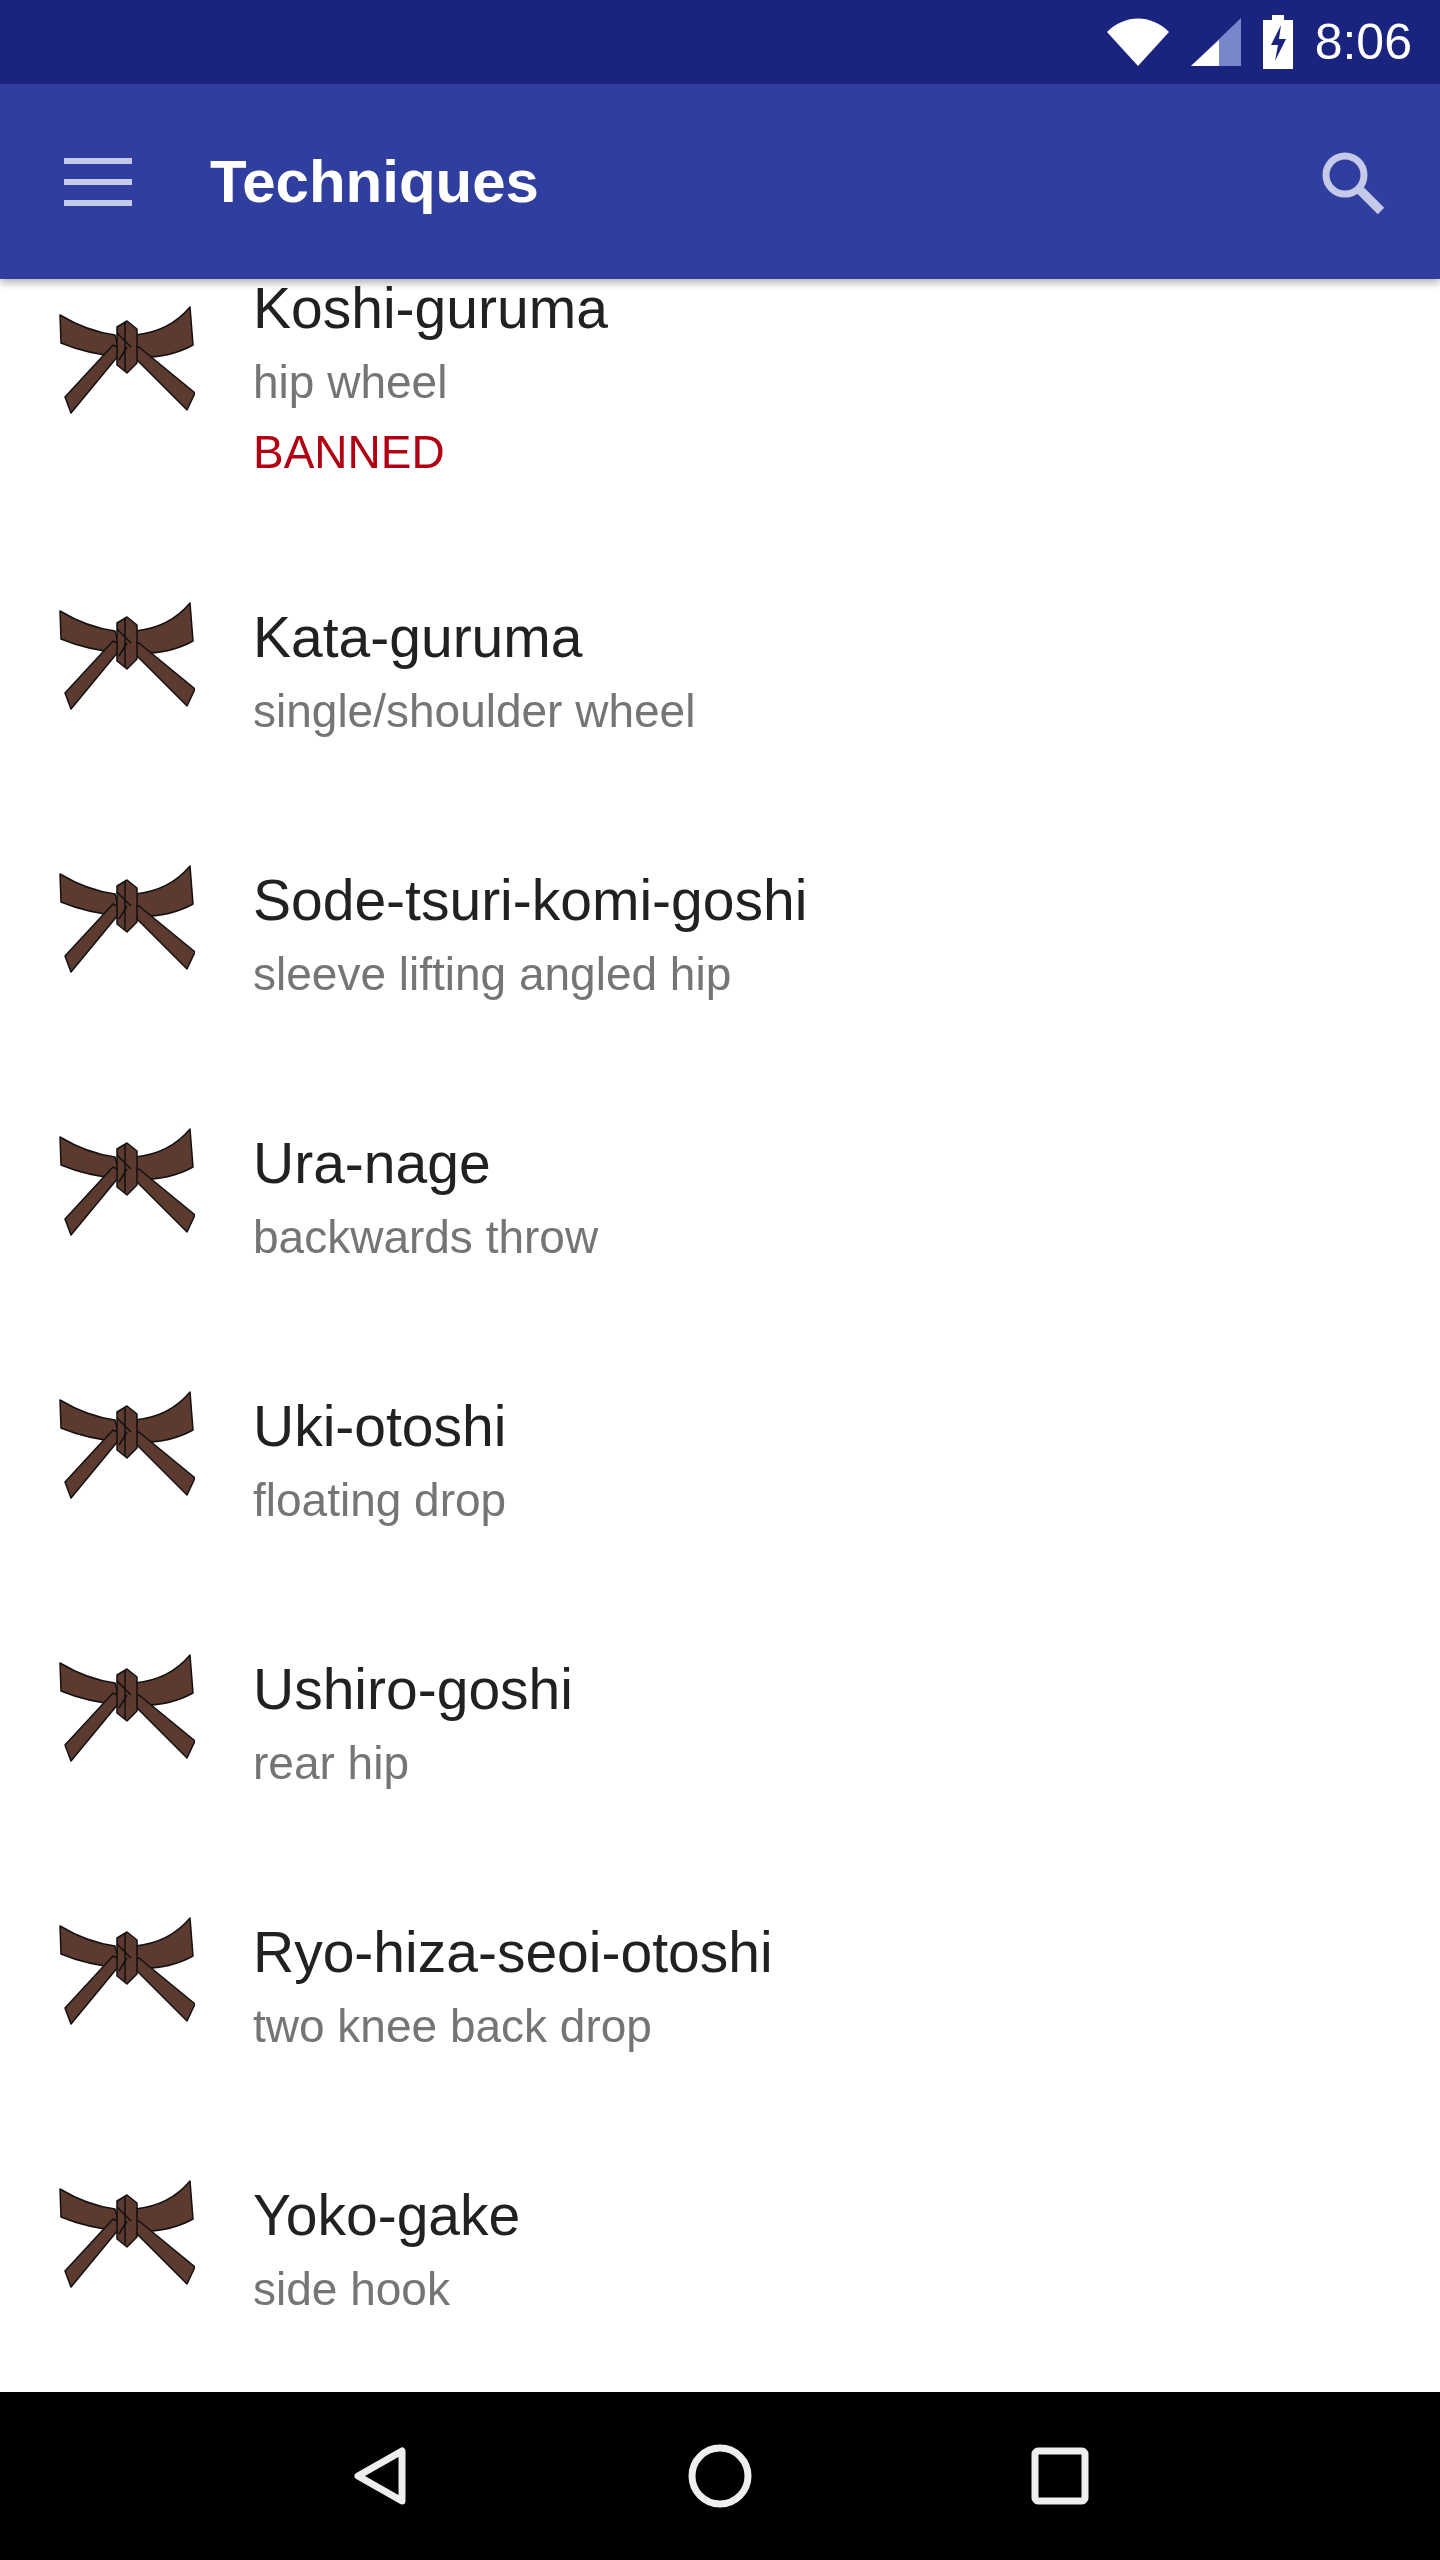 The height and width of the screenshot is (2560, 1440). What do you see at coordinates (530, 900) in the screenshot?
I see `technique-name: Sode-tsuri-komi-goshi` at bounding box center [530, 900].